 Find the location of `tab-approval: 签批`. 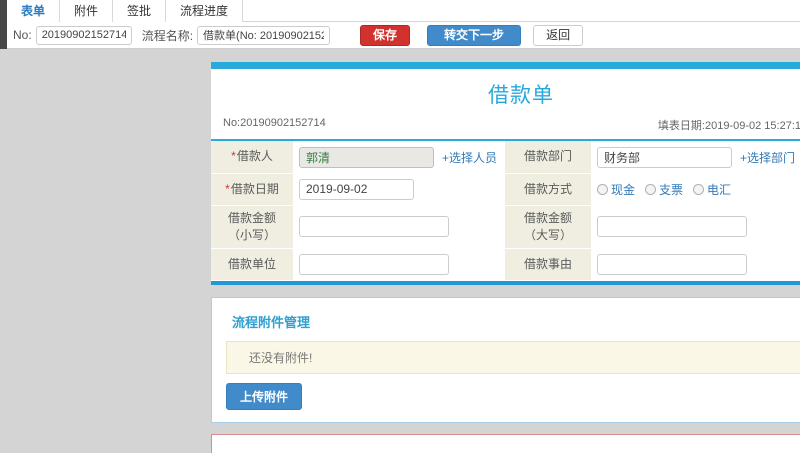

tab-approval: 签批 is located at coordinates (140, 11).